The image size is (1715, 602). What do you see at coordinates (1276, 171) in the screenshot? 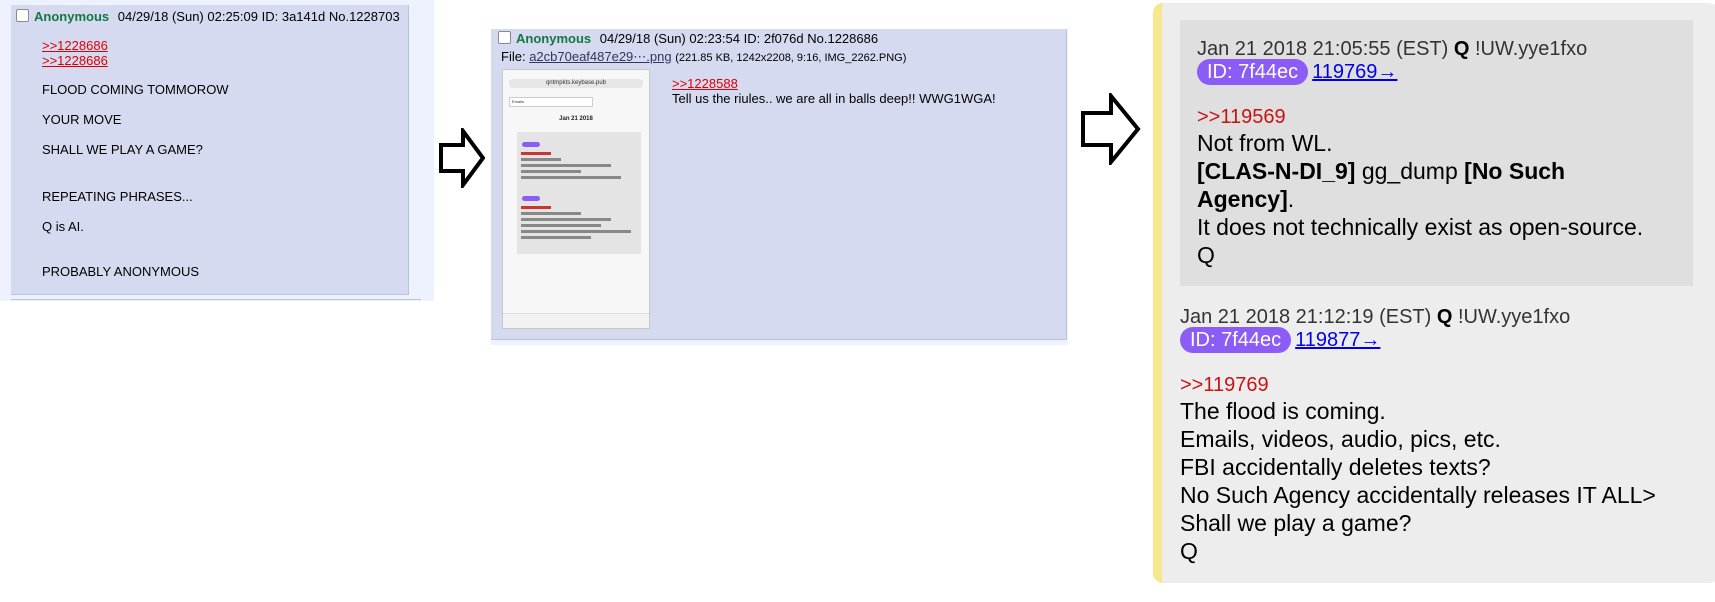
I see `bold-tag: [CLAS-N-DI_9]` at bounding box center [1276, 171].